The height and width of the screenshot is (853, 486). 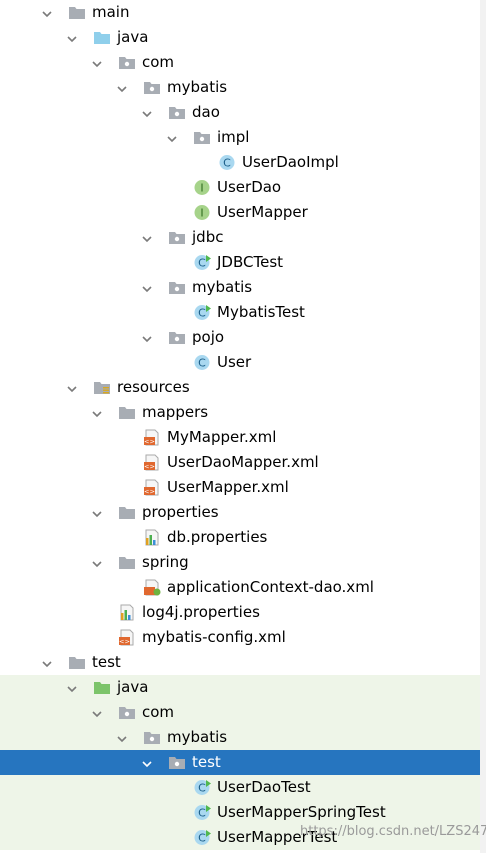 I want to click on tree-item-label: spring, so click(x=165, y=562).